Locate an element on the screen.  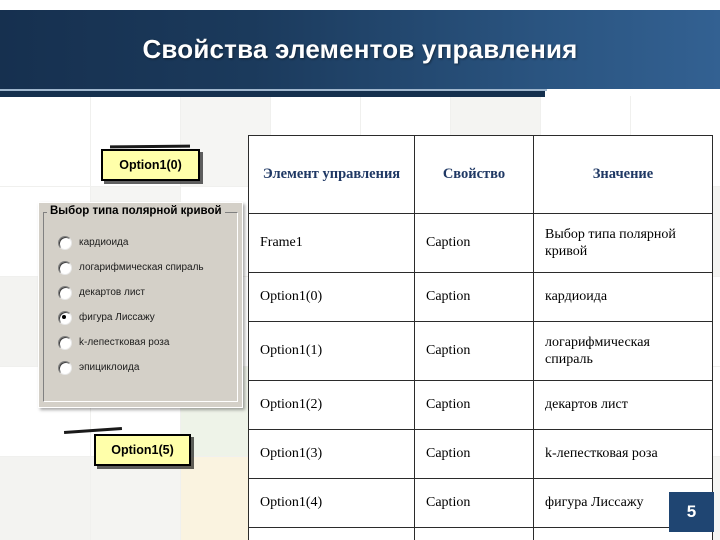
vb-radio-option-label: фигура Лиссажу is located at coordinates (117, 317).